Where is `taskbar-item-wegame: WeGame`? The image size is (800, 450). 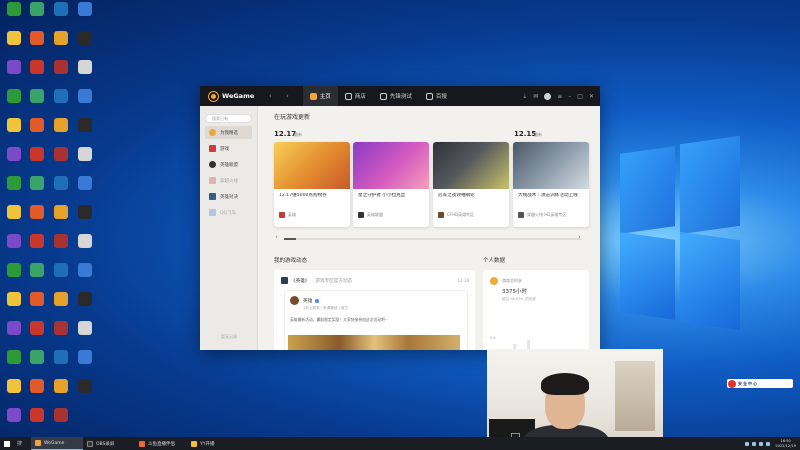 taskbar-item-wegame: WeGame is located at coordinates (57, 443).